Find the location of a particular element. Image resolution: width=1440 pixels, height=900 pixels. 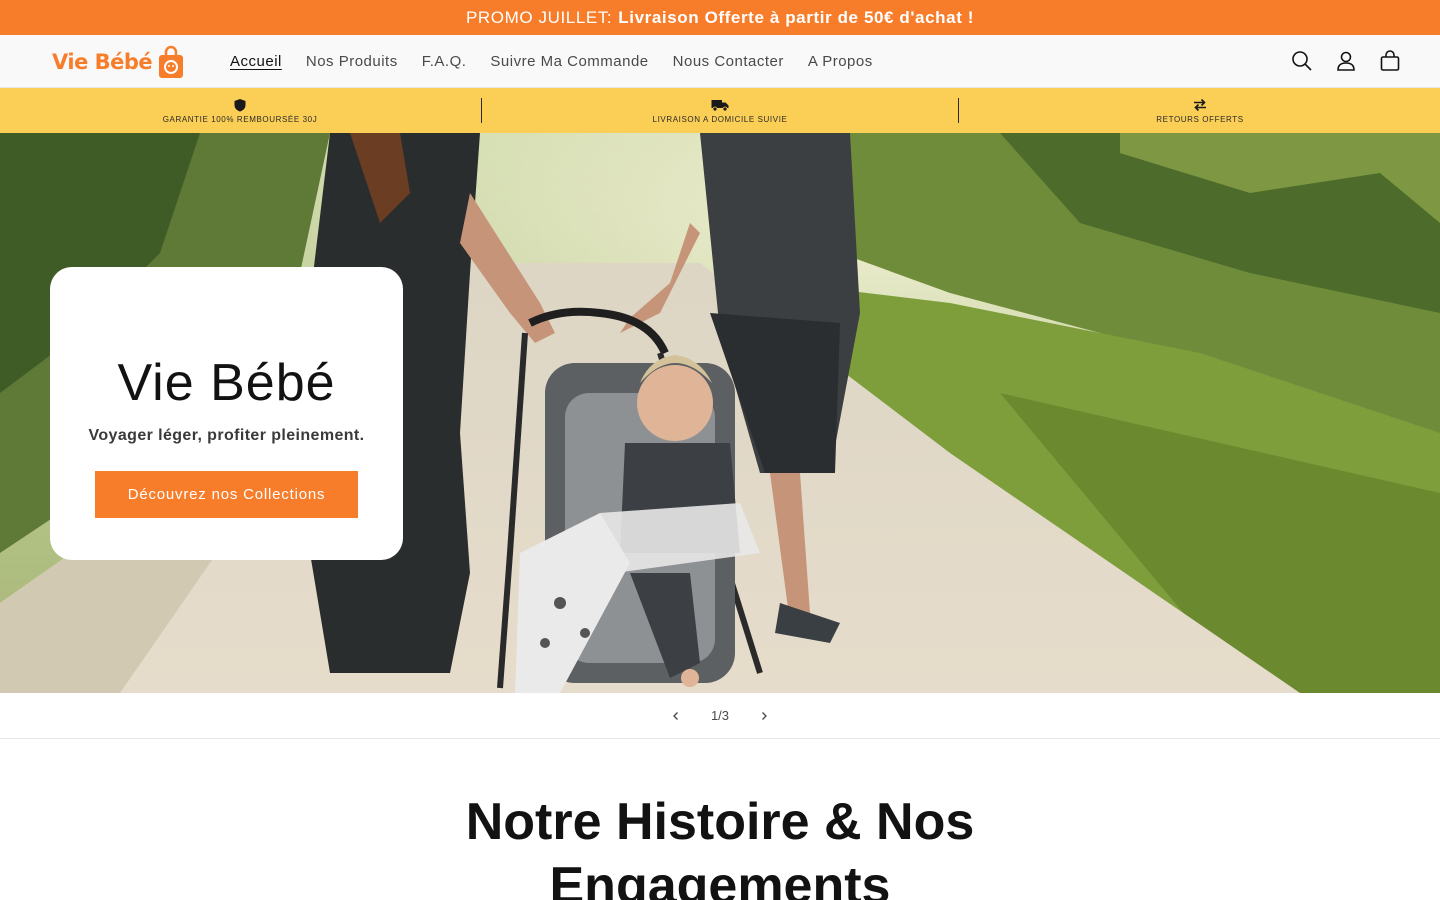

trust-item-delivery: LIVRAISON A DOMICILE SUIVIE is located at coordinates (720, 110).